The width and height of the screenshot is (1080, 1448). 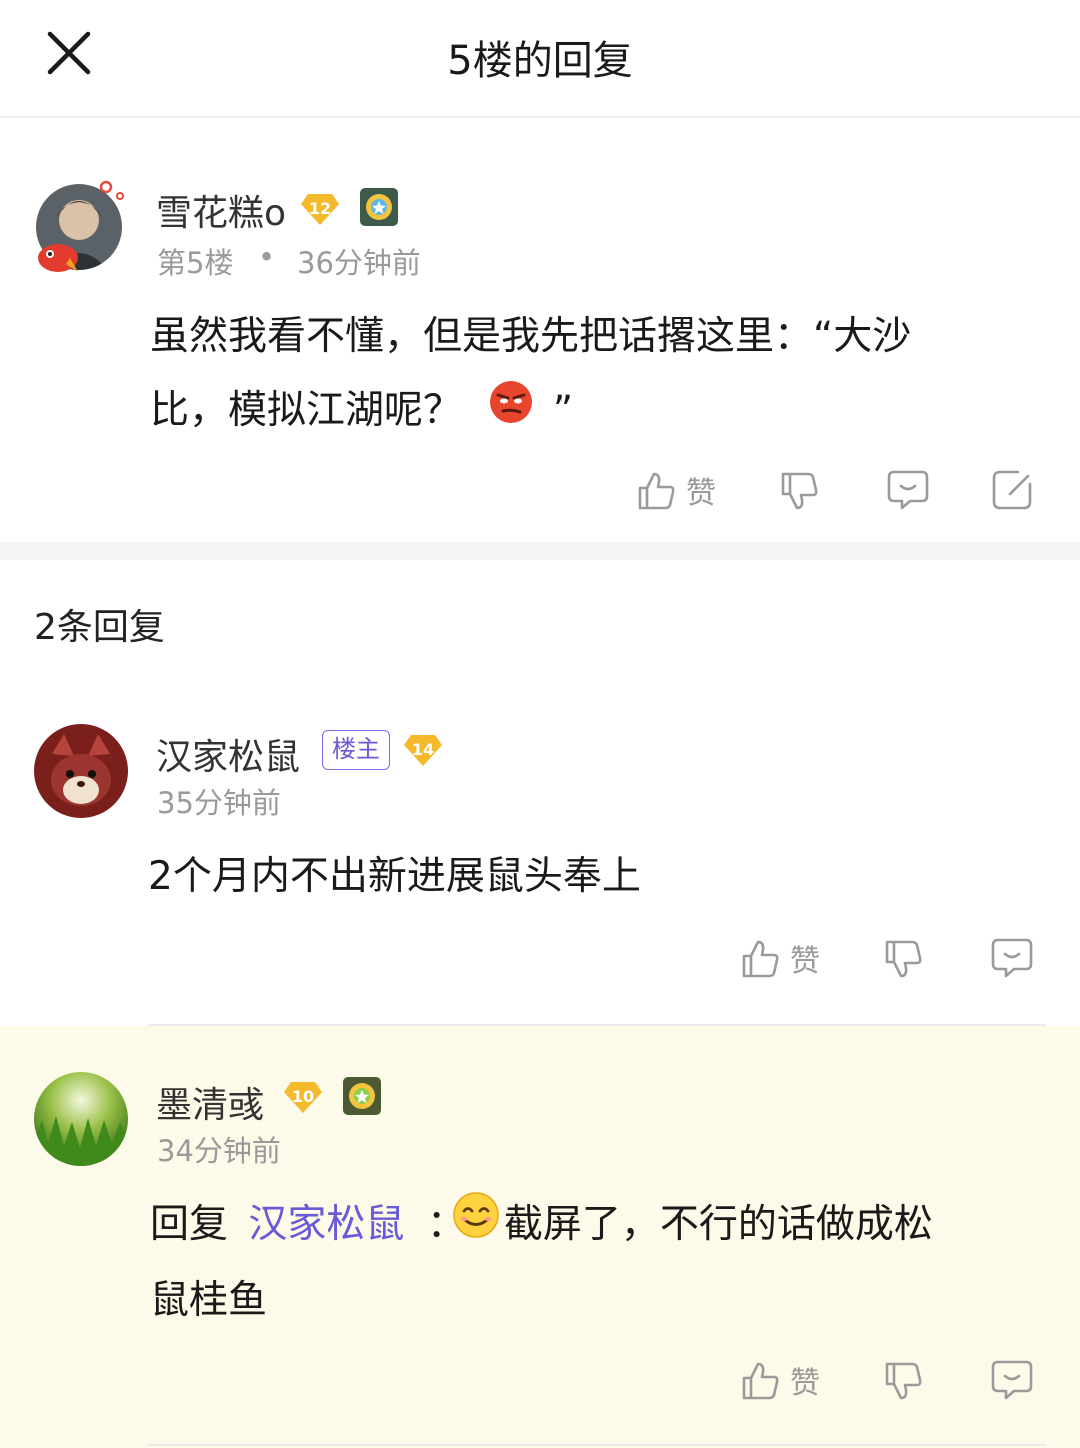 What do you see at coordinates (219, 803) in the screenshot?
I see `reply-time: 35分钟前` at bounding box center [219, 803].